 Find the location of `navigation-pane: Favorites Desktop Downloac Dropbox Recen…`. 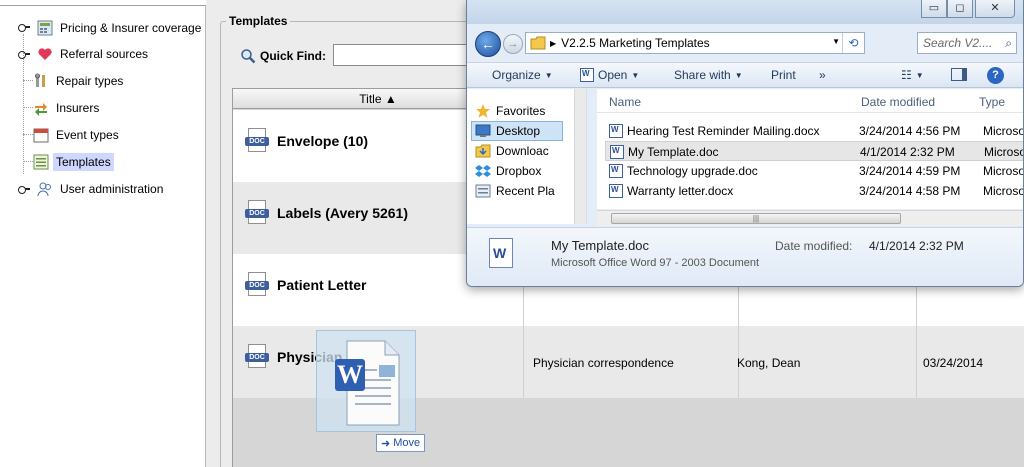

navigation-pane: Favorites Desktop Downloac Dropbox Recen… is located at coordinates (527, 156).